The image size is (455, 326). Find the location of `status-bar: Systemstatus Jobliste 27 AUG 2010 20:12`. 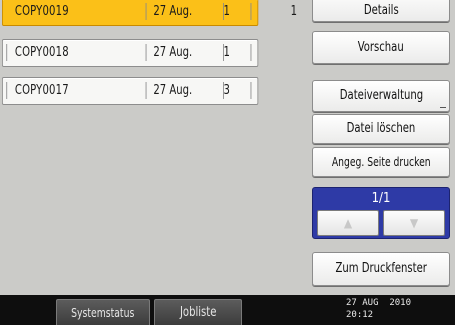

status-bar: Systemstatus Jobliste 27 AUG 2010 20:12 is located at coordinates (227, 310).